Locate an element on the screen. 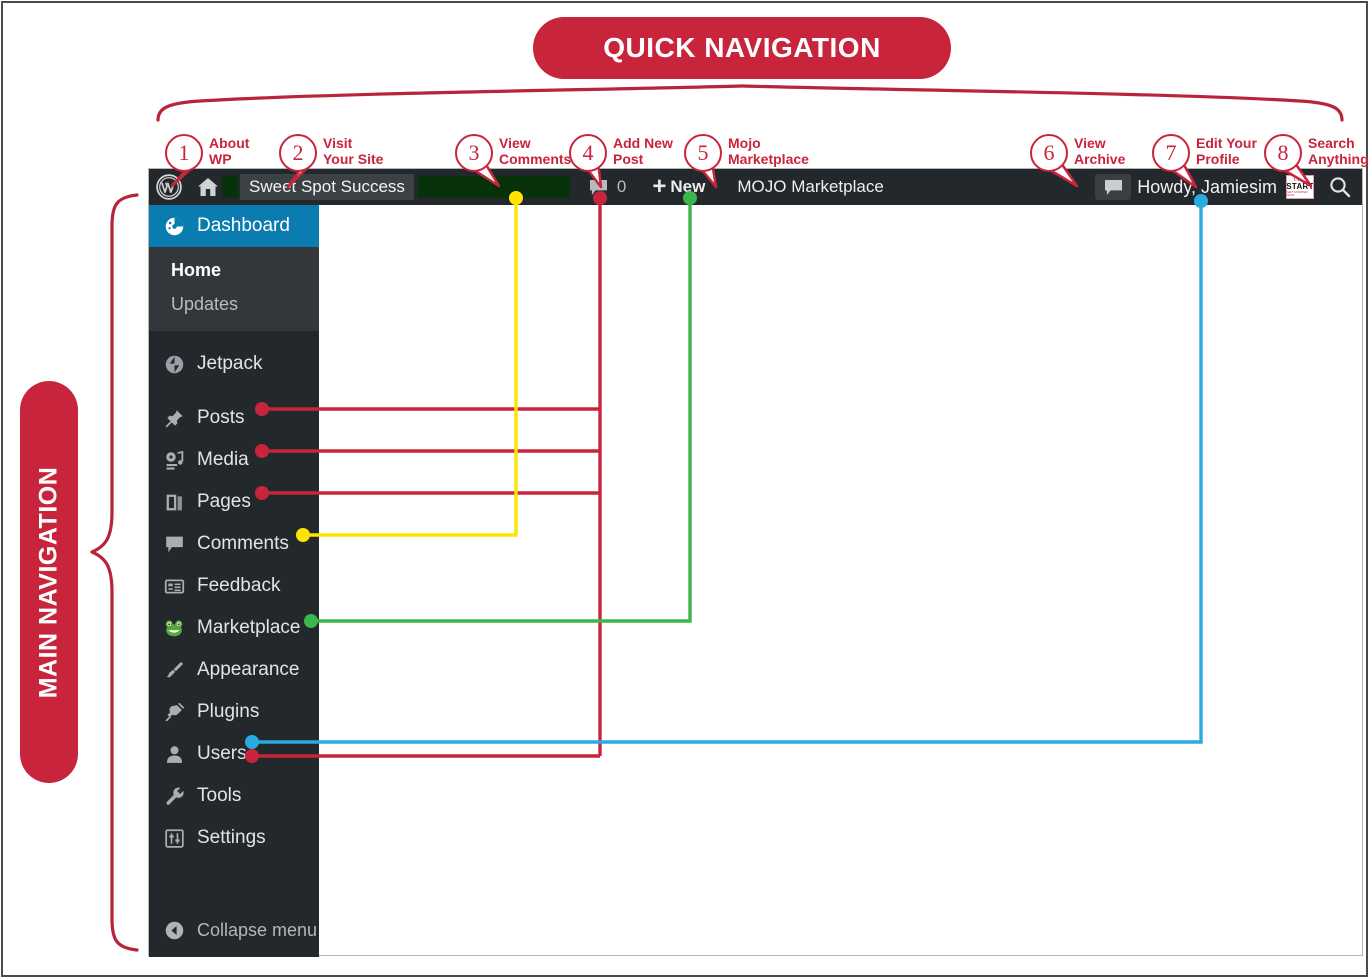 This screenshot has width=1371, height=980. sidebar-item-label: Posts is located at coordinates (221, 417).